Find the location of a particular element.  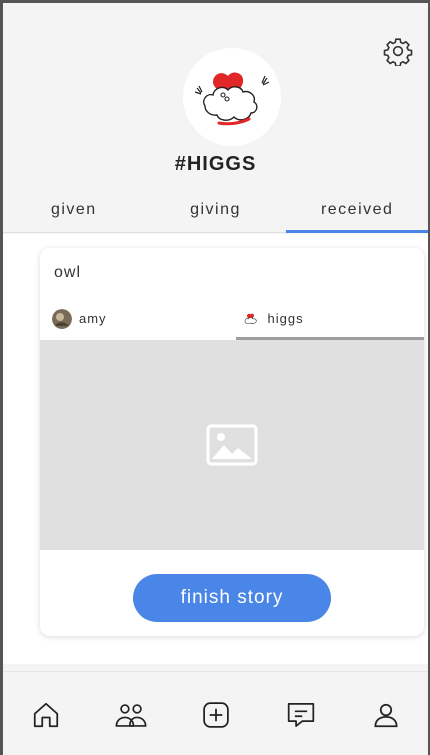

image-icon is located at coordinates (232, 445).